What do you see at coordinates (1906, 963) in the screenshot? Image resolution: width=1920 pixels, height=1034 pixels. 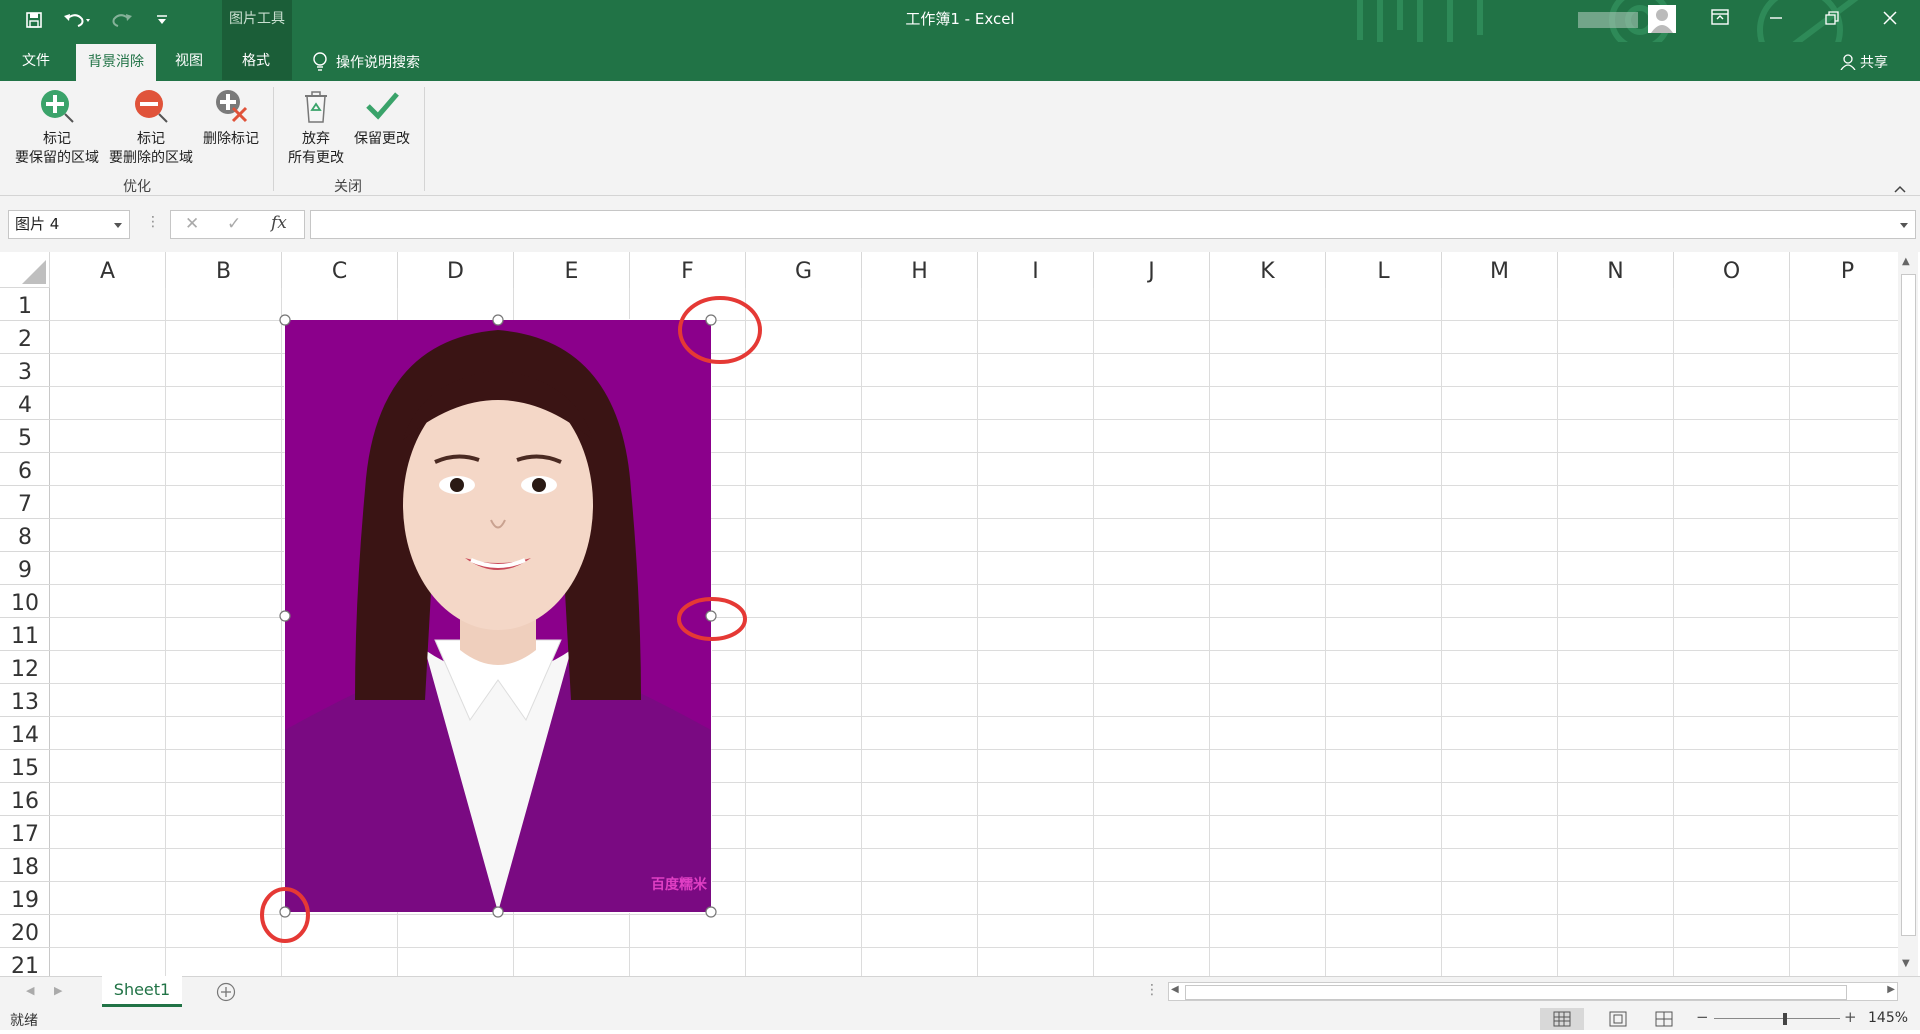 I see `scroll-down-icon: ▼` at bounding box center [1906, 963].